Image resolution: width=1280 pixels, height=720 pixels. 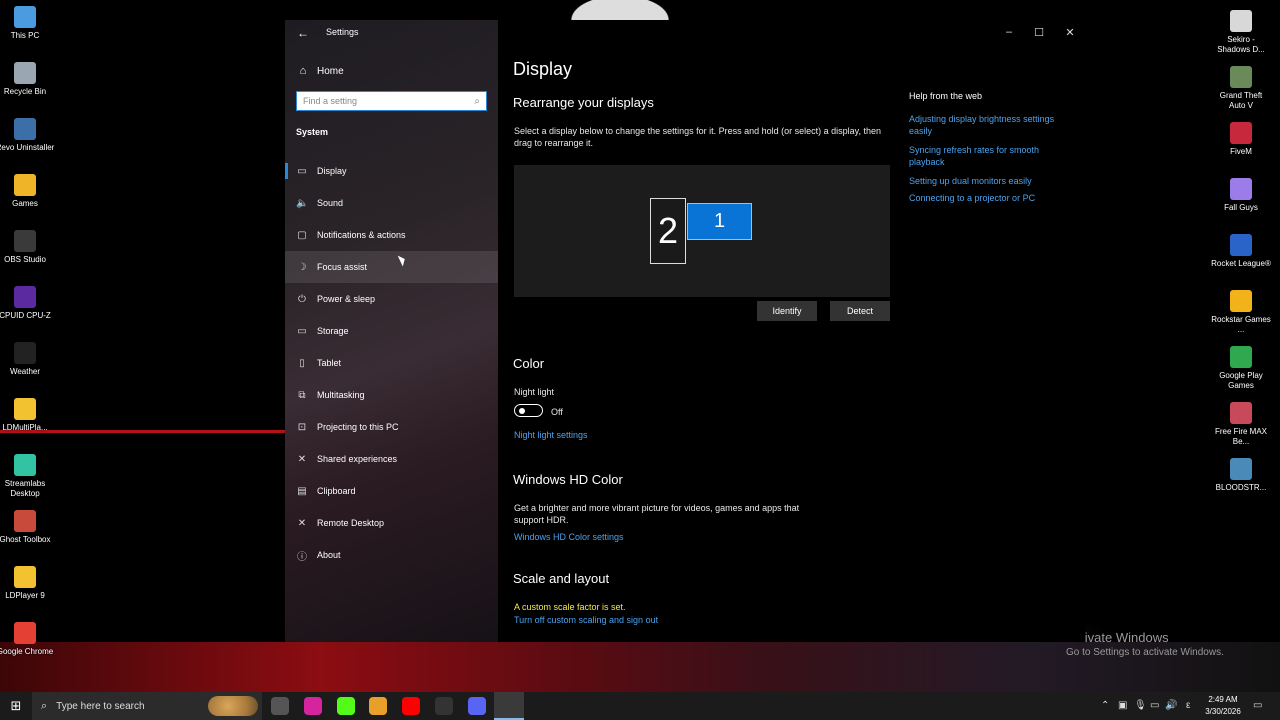 I want to click on desktop-icon-recycle-bin: Recycle Bin, so click(x=27, y=79).